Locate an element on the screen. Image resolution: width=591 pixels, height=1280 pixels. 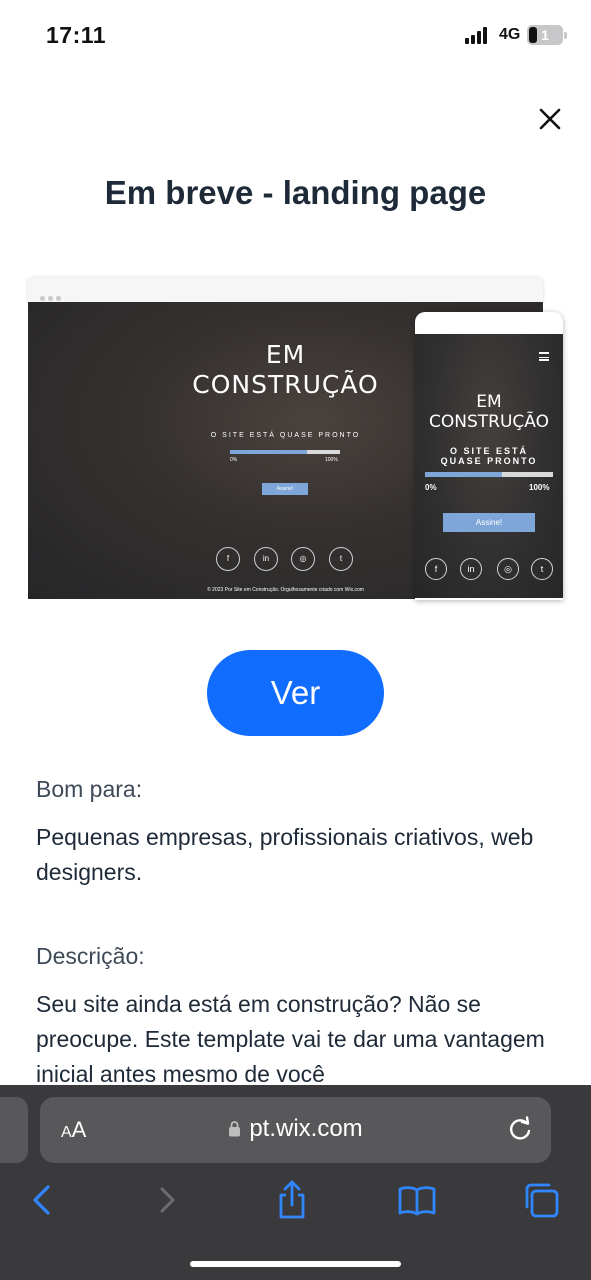
mobile-subtitle-line1: O SITE ESTÁ is located at coordinates (488, 451).